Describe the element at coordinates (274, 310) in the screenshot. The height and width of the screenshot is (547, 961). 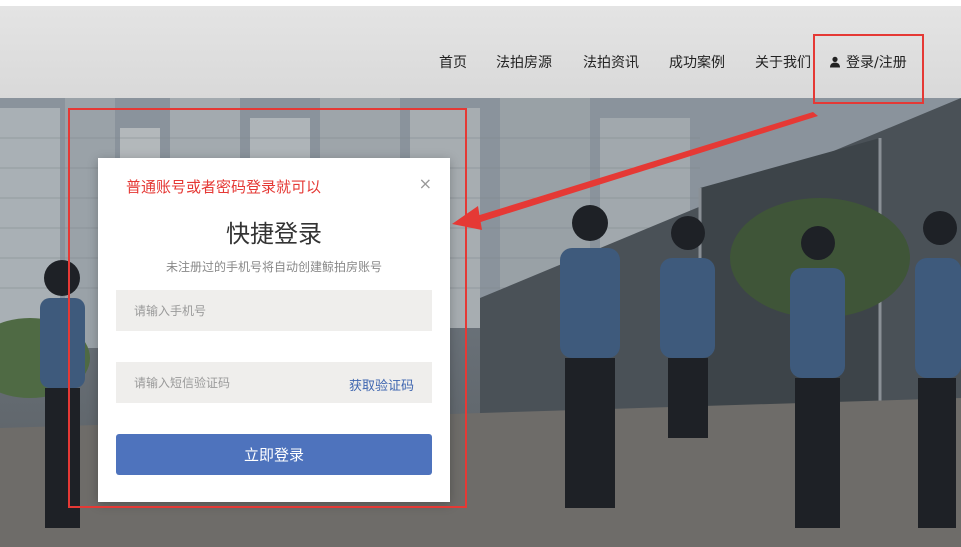
I see `phone-input` at that location.